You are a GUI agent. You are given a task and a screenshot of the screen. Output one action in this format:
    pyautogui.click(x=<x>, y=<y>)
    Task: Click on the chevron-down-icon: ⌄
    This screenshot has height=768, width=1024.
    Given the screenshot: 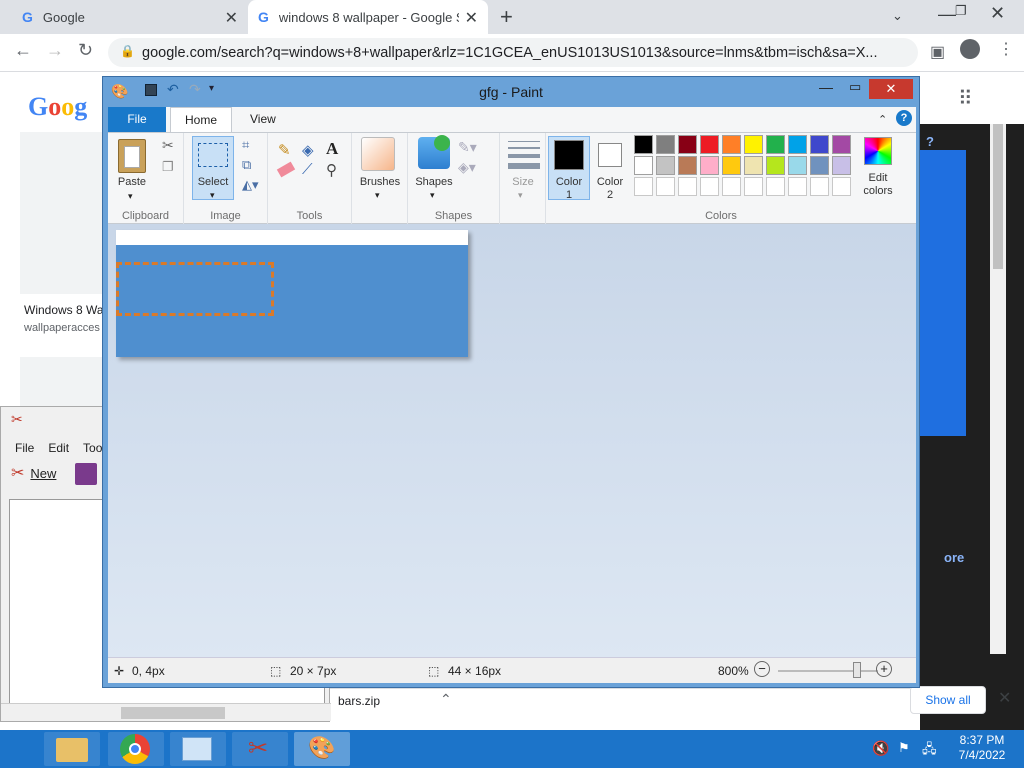 What is the action you would take?
    pyautogui.click(x=897, y=16)
    